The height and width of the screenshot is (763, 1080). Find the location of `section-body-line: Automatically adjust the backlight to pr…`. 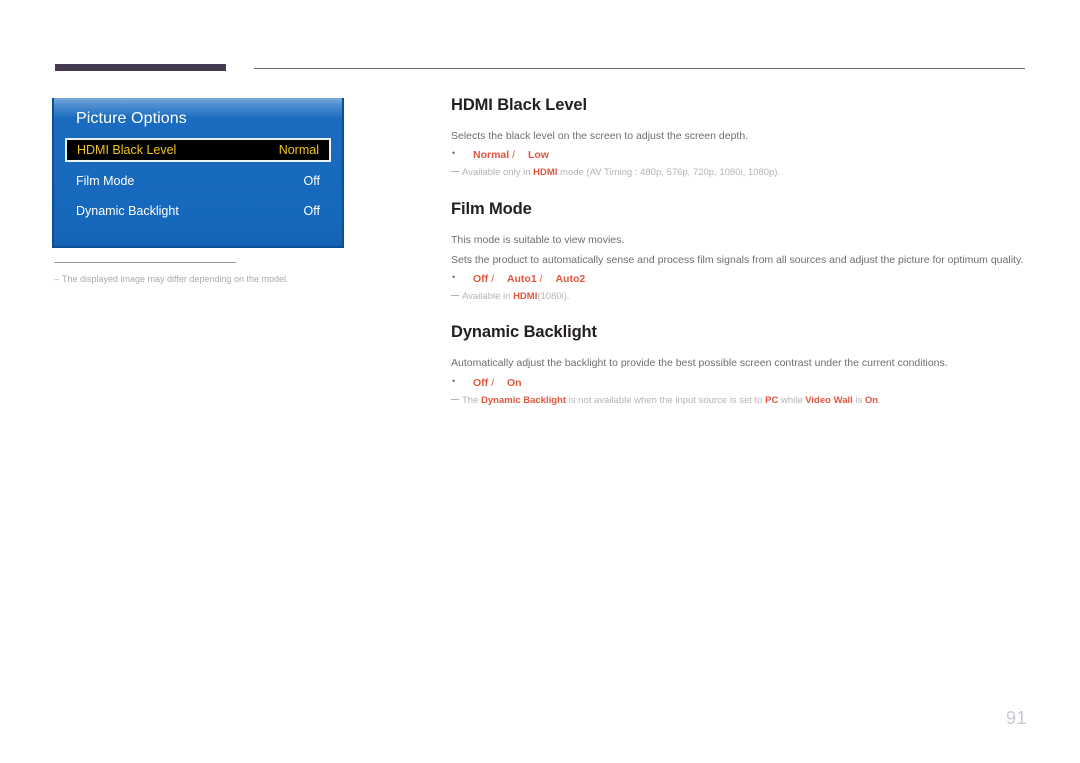

section-body-line: Automatically adjust the backlight to pr… is located at coordinates (699, 363).